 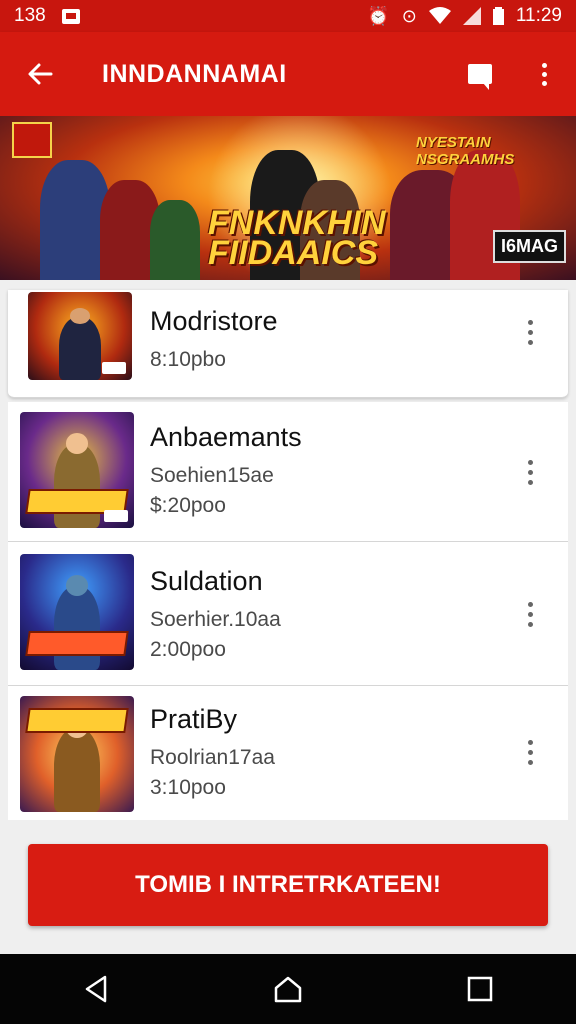 What do you see at coordinates (288, 74) in the screenshot?
I see `app-bar: INNDANNAMAI` at bounding box center [288, 74].